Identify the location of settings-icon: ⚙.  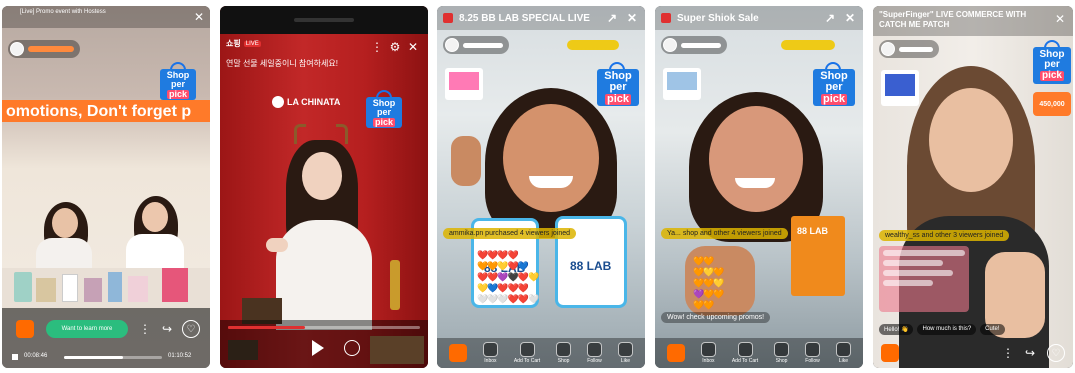
(395, 47).